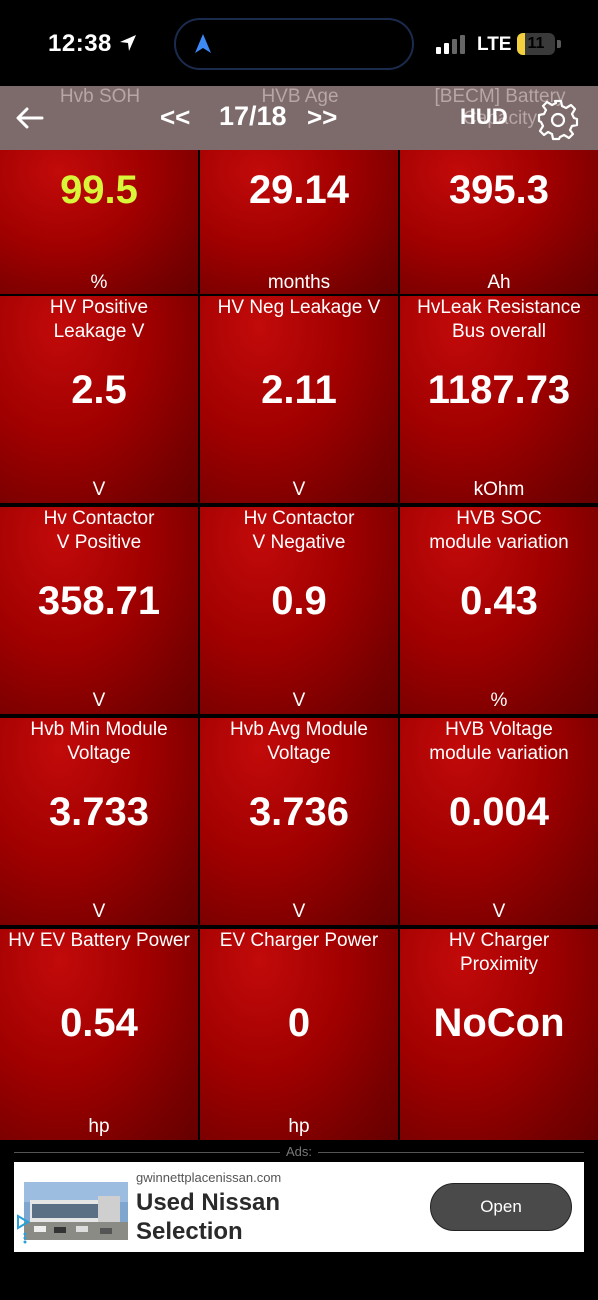 This screenshot has height=1300, width=598. I want to click on dynamic-island, so click(294, 44).